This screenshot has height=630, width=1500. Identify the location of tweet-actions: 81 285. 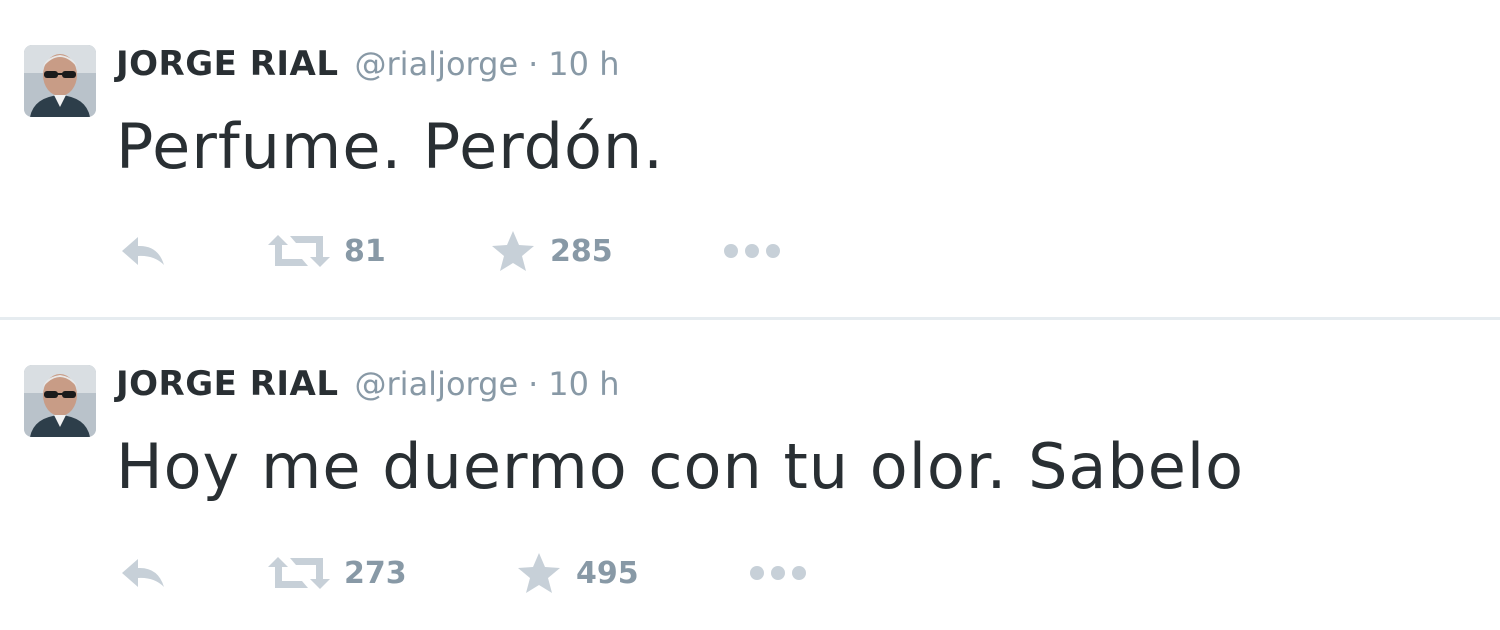
(516, 251).